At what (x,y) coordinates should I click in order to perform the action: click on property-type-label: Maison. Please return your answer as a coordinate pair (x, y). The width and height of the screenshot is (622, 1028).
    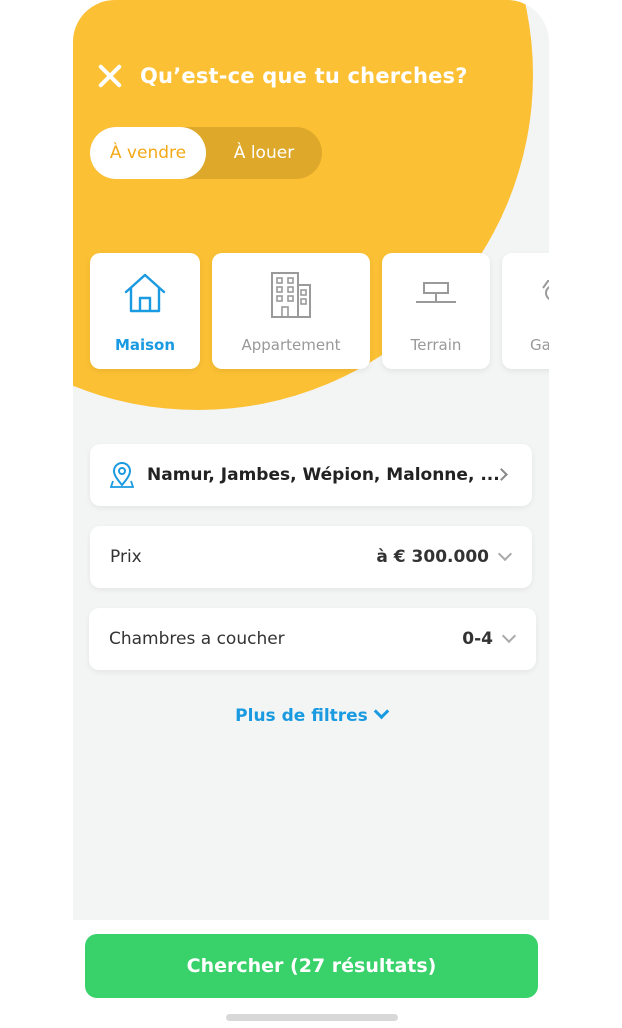
    Looking at the image, I should click on (145, 345).